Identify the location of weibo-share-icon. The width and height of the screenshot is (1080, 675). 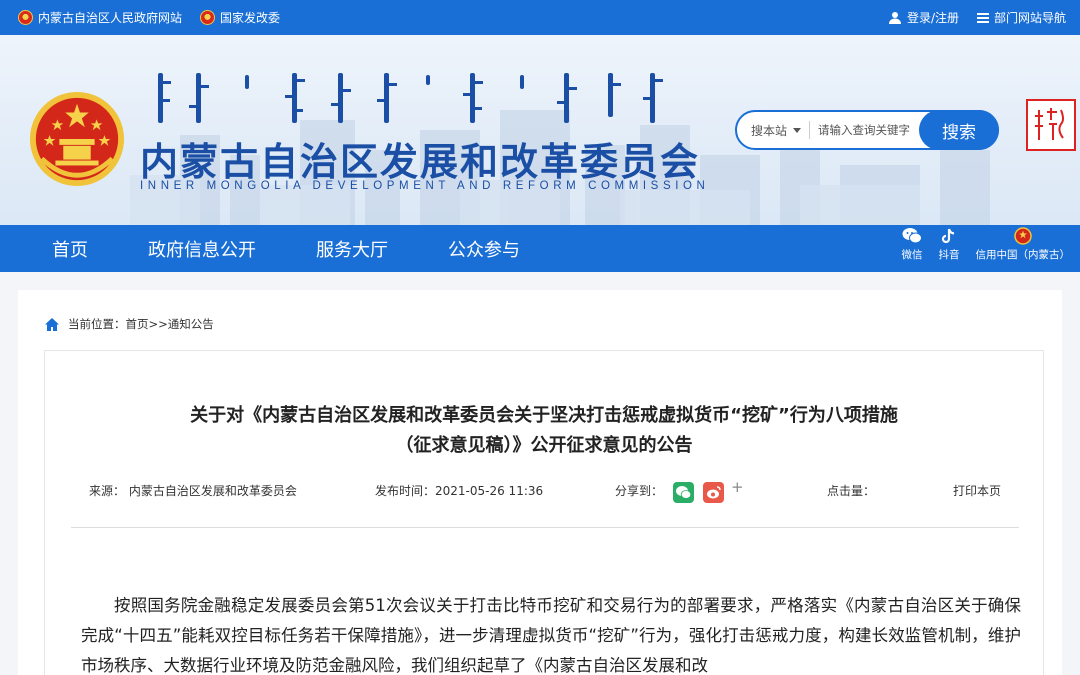
(713, 492).